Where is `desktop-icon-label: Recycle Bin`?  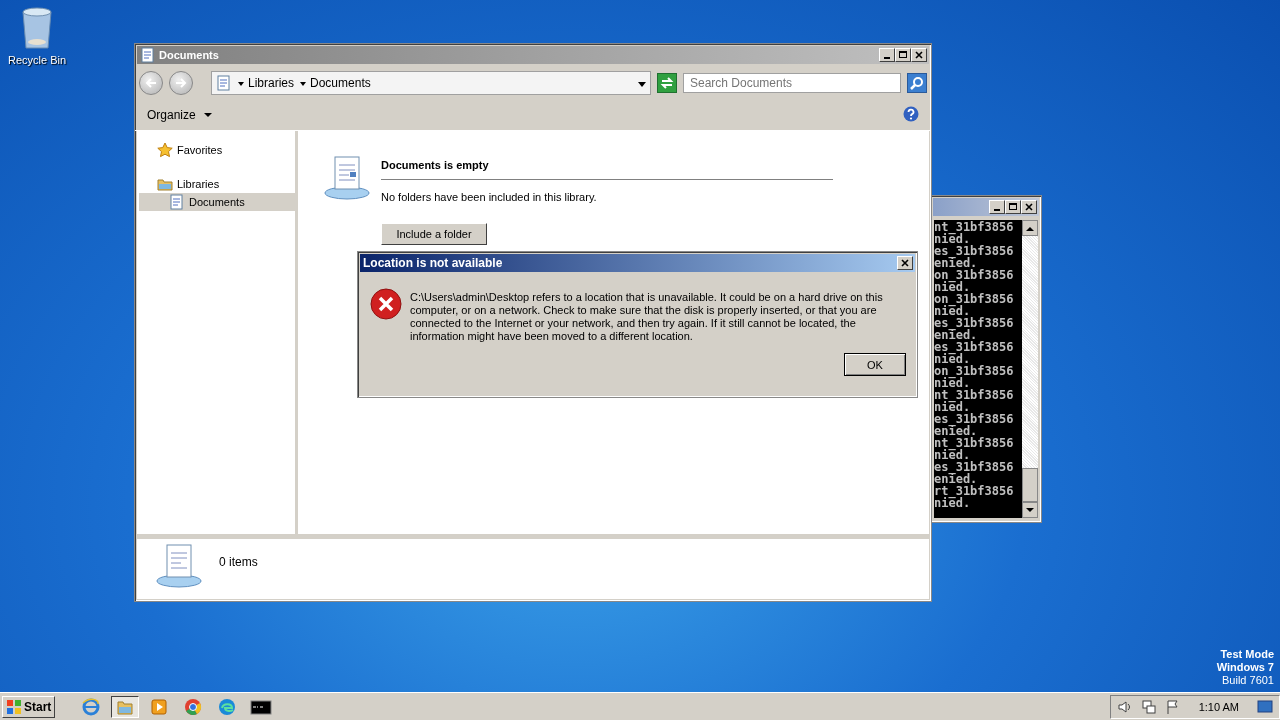
desktop-icon-label: Recycle Bin is located at coordinates (37, 60).